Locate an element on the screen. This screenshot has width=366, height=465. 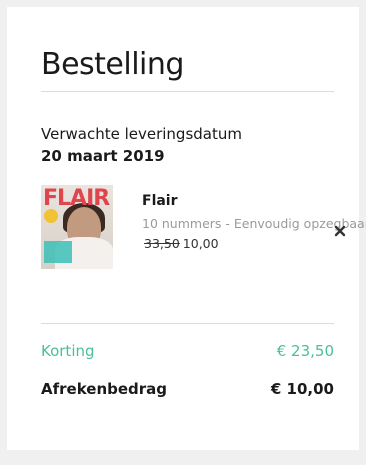
page-title: Bestelling is located at coordinates (112, 64).